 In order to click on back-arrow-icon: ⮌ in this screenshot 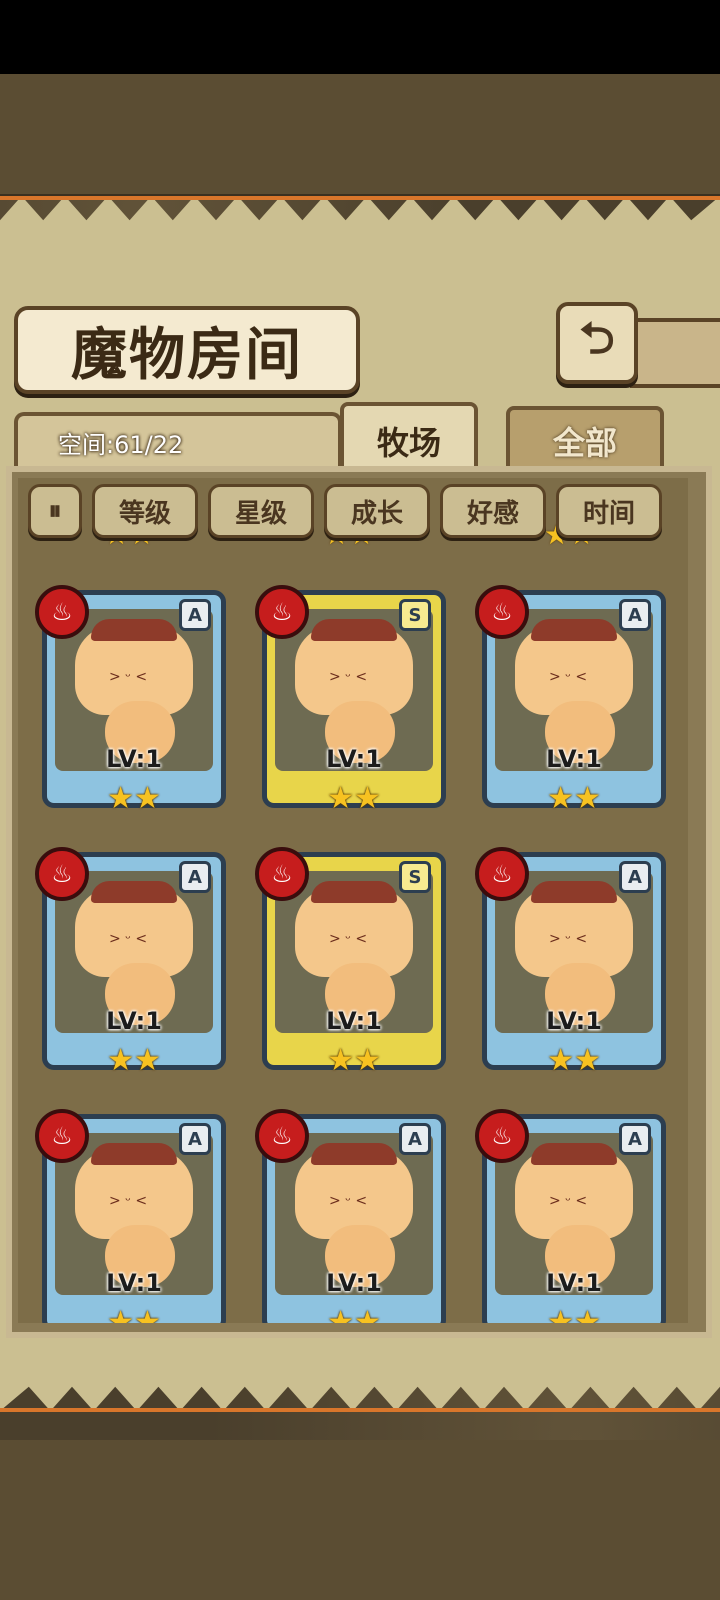, I will do `click(597, 338)`.